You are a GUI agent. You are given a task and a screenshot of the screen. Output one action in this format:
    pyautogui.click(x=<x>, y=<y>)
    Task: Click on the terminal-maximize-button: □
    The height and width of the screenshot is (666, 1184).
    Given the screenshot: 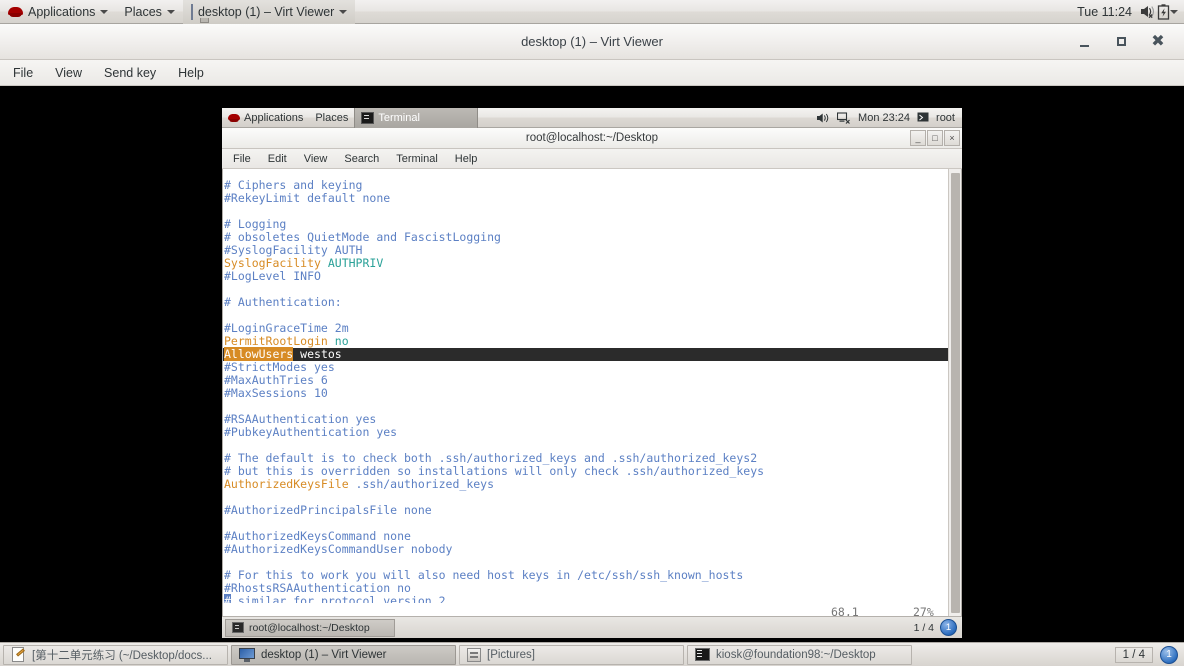 What is the action you would take?
    pyautogui.click(x=935, y=138)
    